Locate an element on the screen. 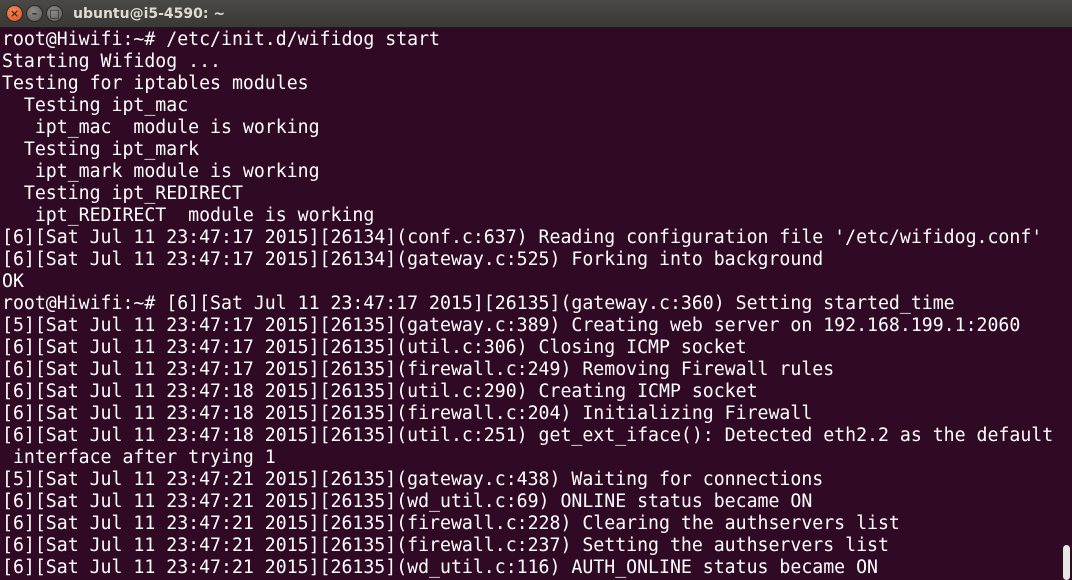 This screenshot has width=1072, height=580. window-title: ubuntu@i5-4590: ~ is located at coordinates (149, 14).